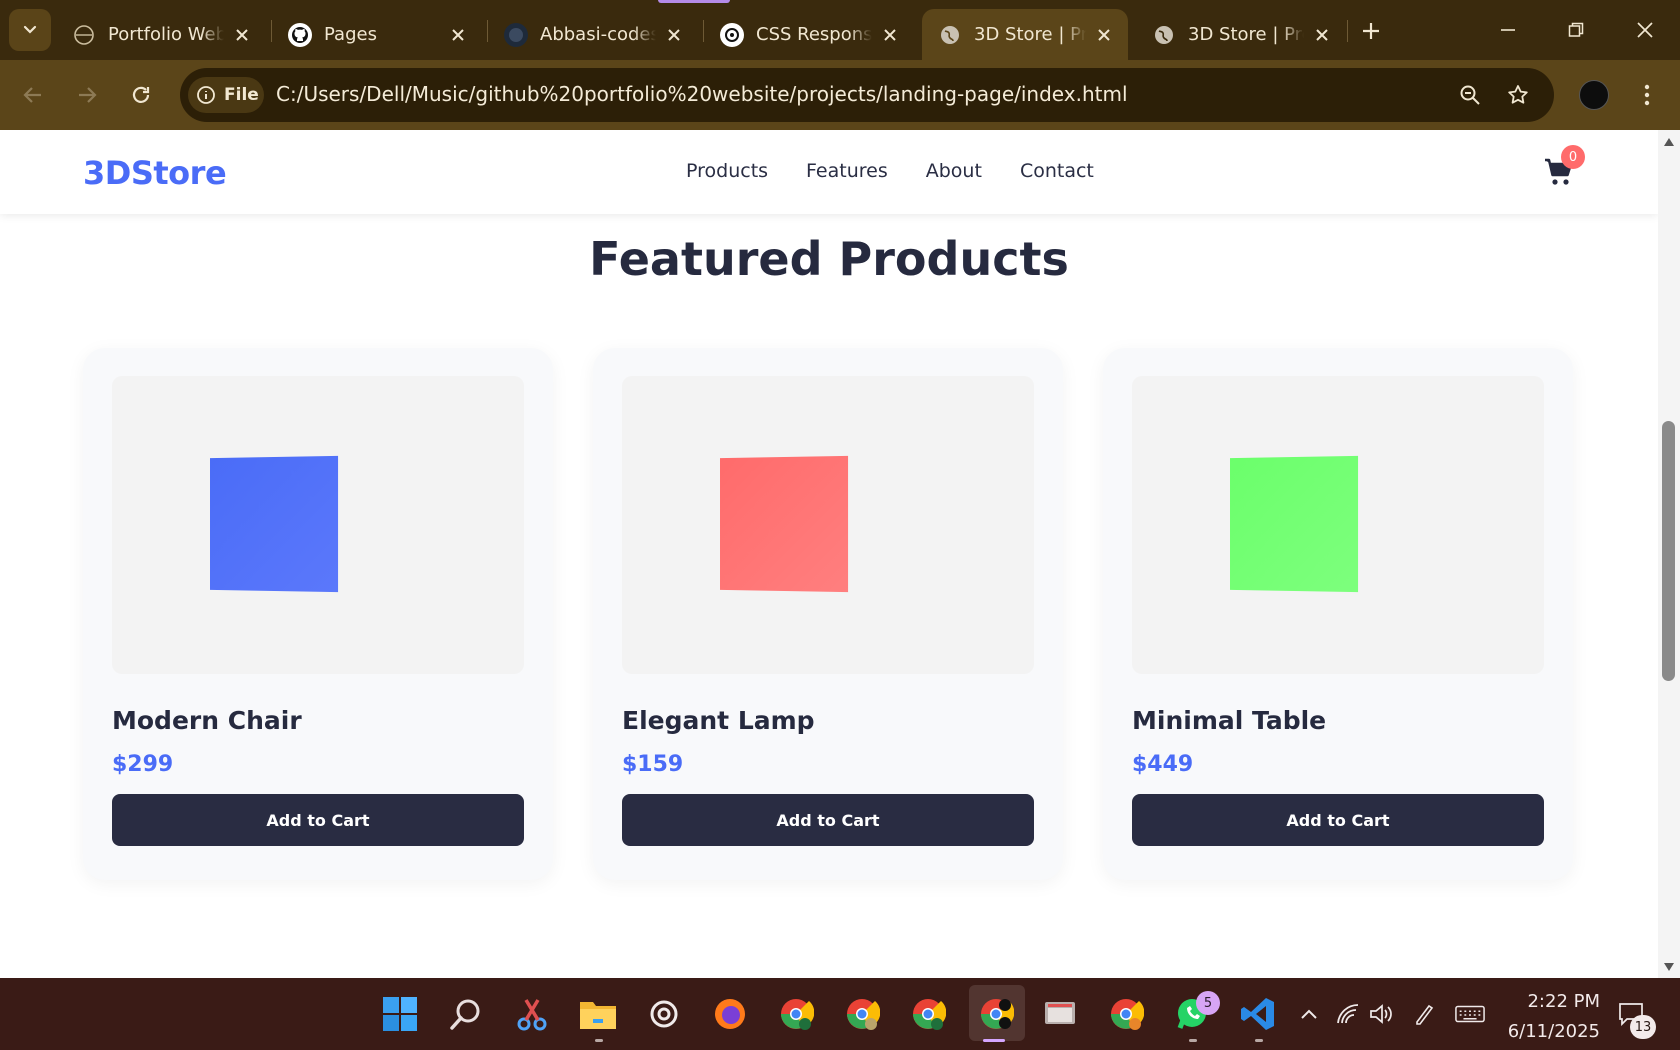  Describe the element at coordinates (890, 171) in the screenshot. I see `site-nav-links: Products Features About Contact` at that location.